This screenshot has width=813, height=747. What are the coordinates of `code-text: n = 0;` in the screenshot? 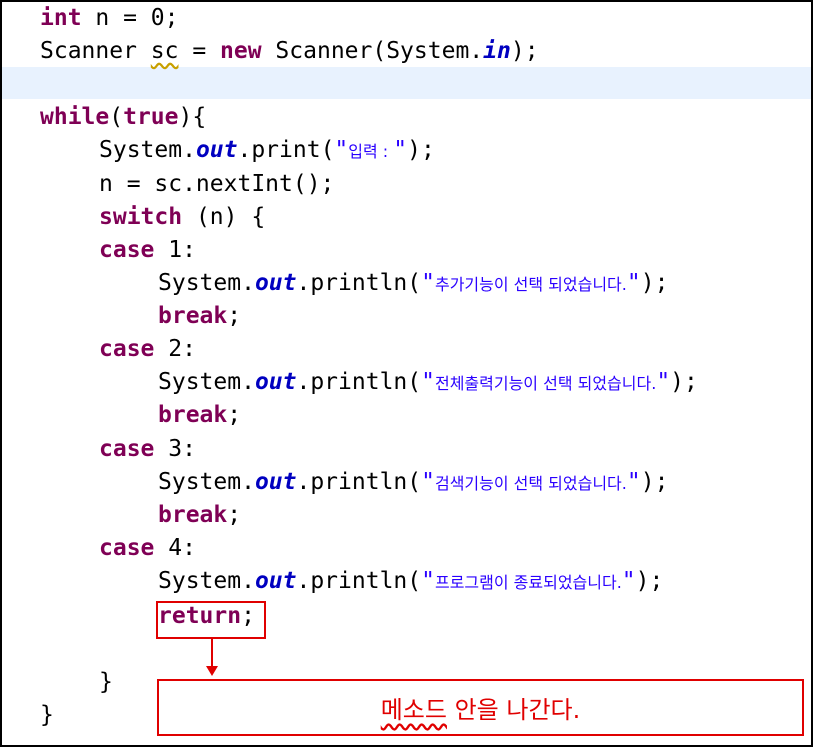 It's located at (130, 18).